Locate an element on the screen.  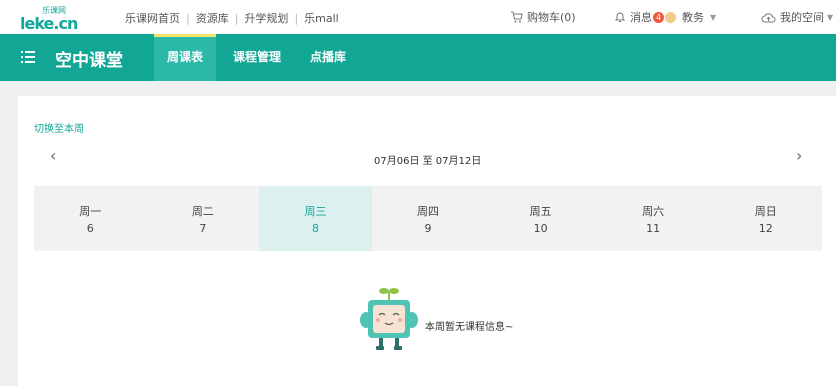
tab-vod-library: 点播库 is located at coordinates (328, 57).